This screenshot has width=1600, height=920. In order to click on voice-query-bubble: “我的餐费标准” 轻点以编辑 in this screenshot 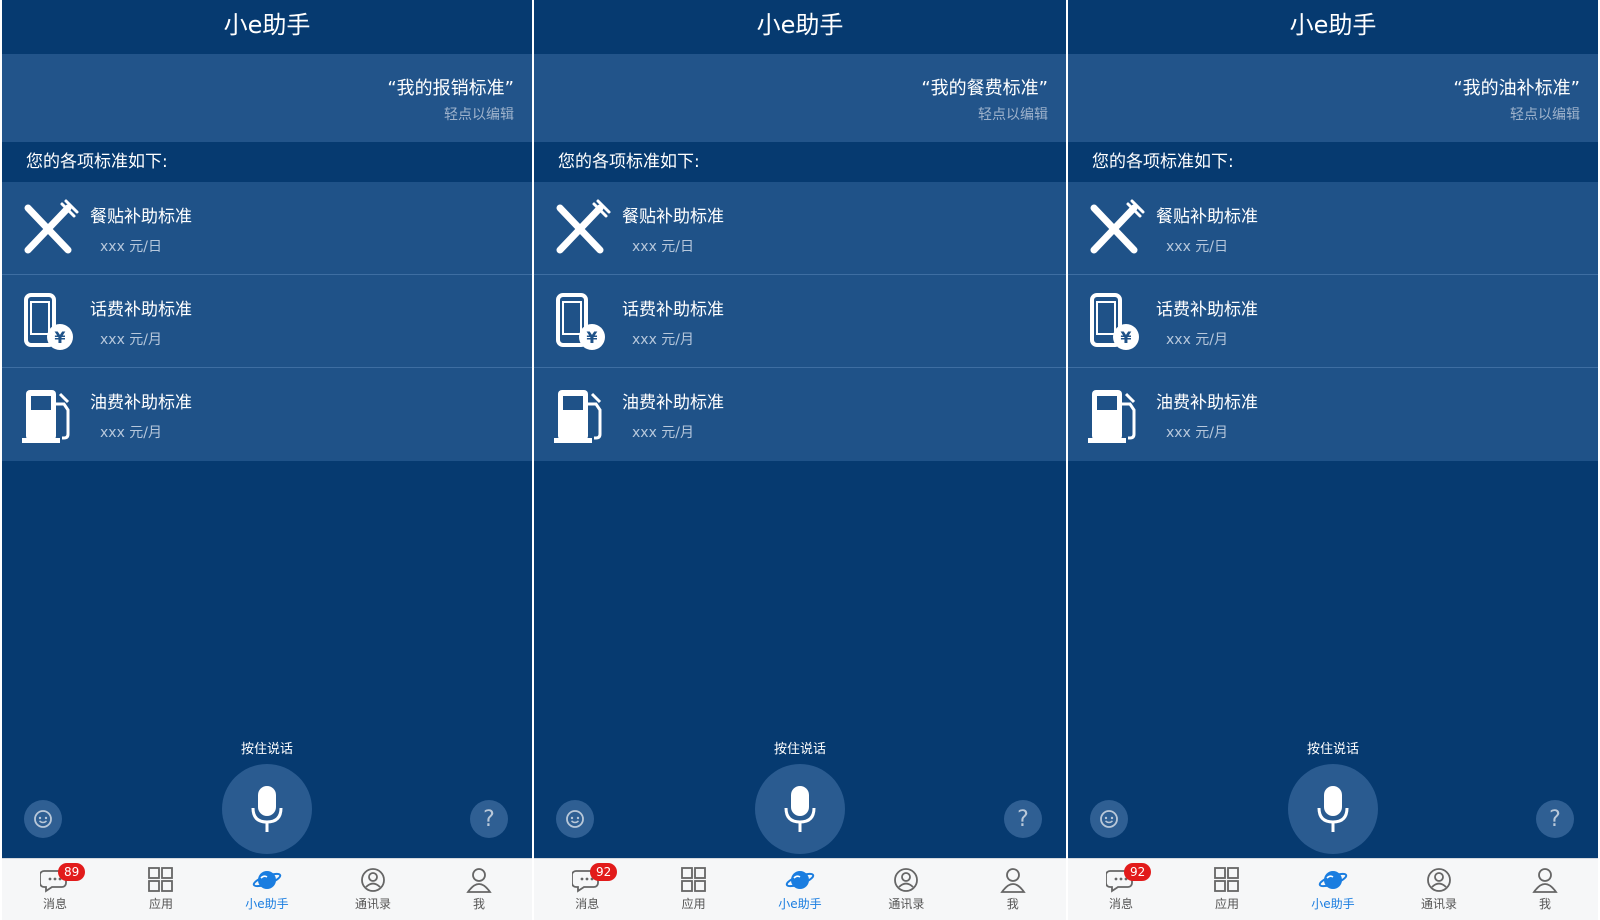, I will do `click(800, 98)`.